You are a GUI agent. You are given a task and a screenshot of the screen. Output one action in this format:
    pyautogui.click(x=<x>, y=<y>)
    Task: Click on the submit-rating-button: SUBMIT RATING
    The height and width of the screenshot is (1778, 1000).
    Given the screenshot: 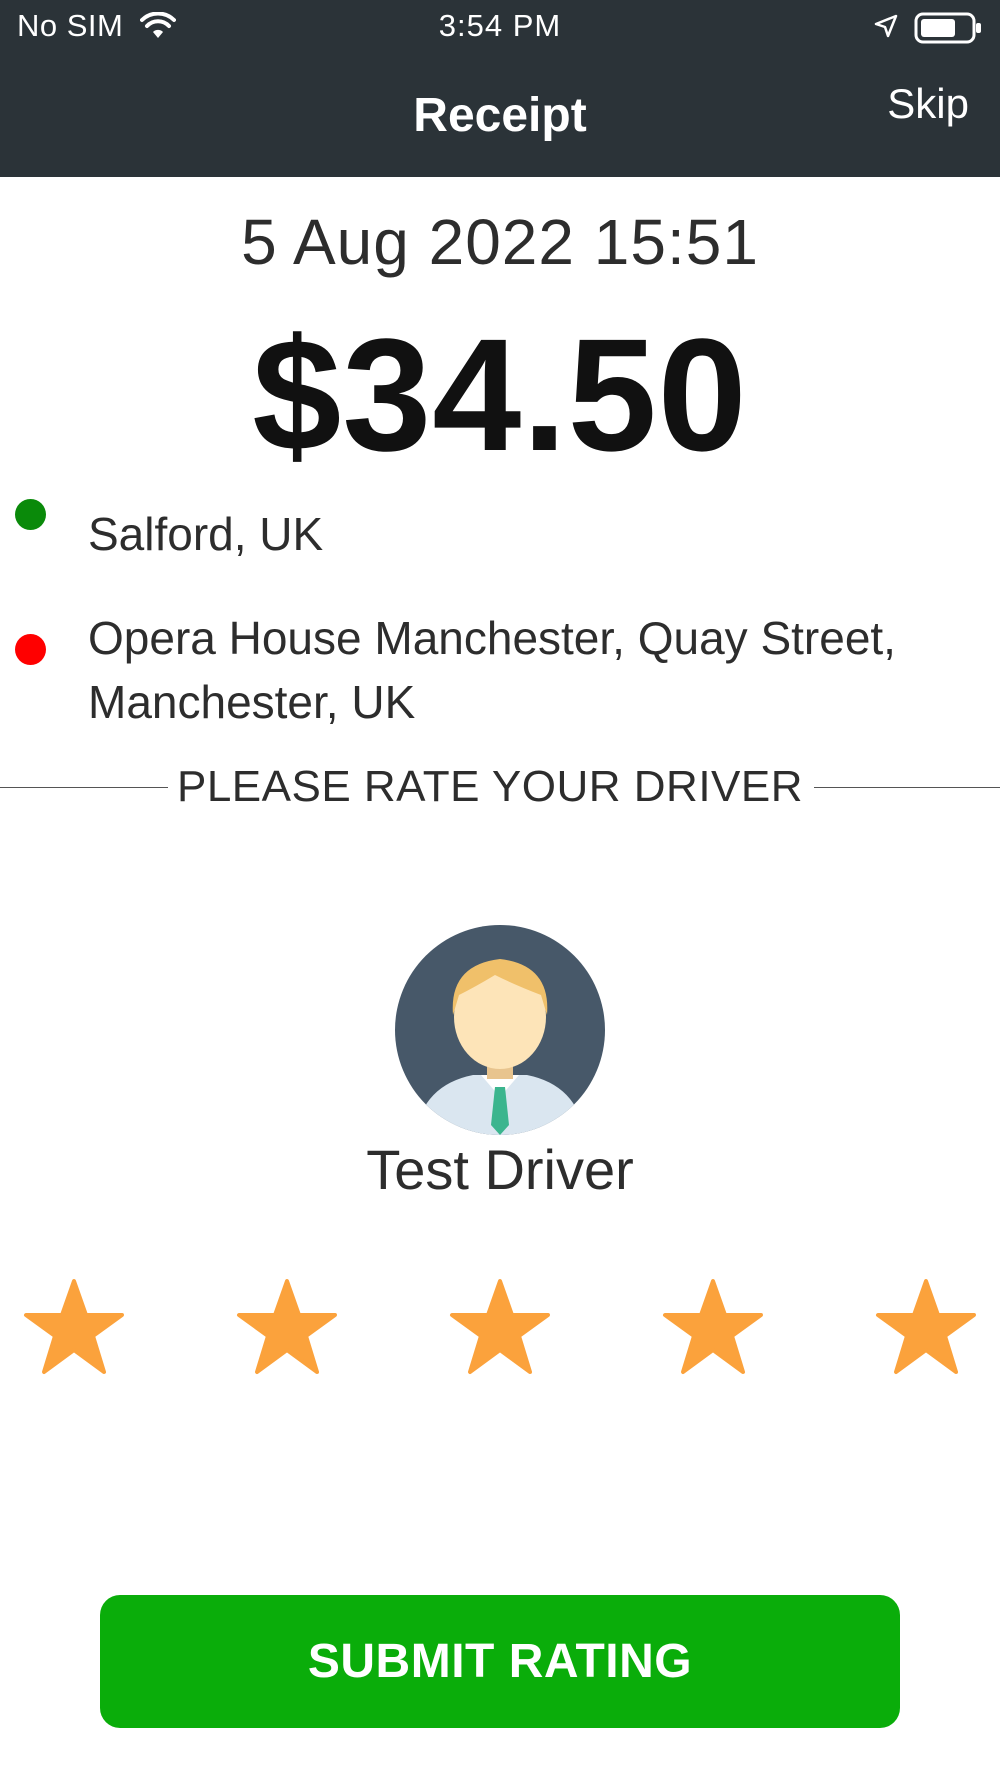 What is the action you would take?
    pyautogui.click(x=500, y=1661)
    